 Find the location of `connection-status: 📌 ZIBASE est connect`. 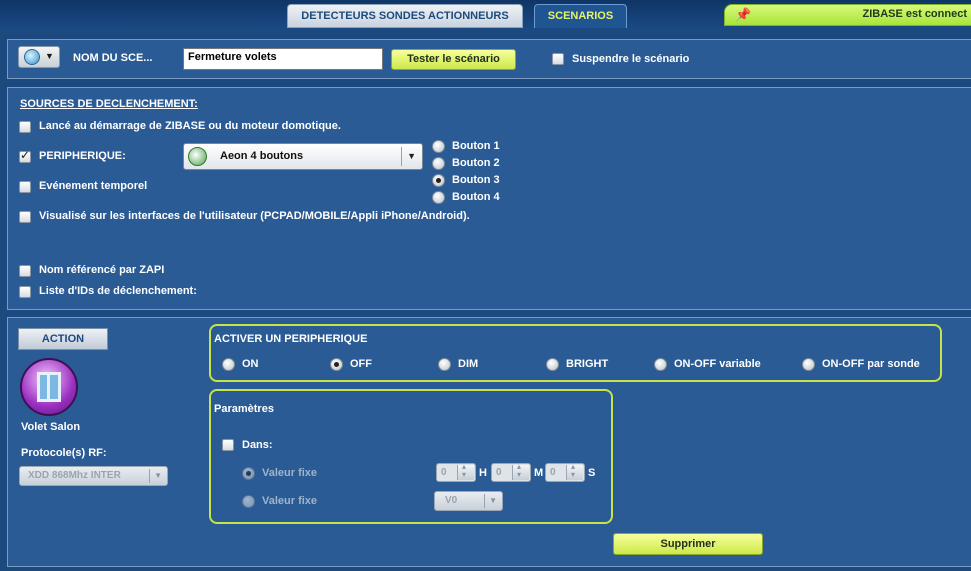

connection-status: 📌 ZIBASE est connect is located at coordinates (847, 15).